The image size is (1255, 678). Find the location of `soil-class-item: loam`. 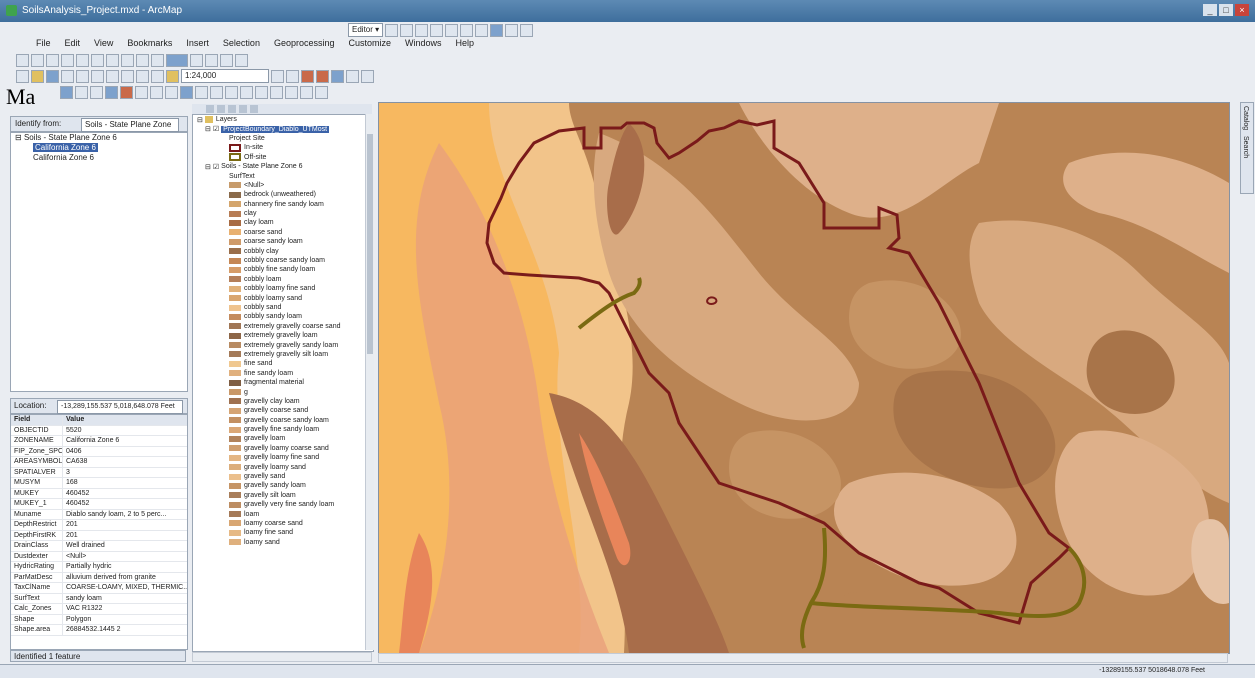

soil-class-item: loam is located at coordinates (283, 513).